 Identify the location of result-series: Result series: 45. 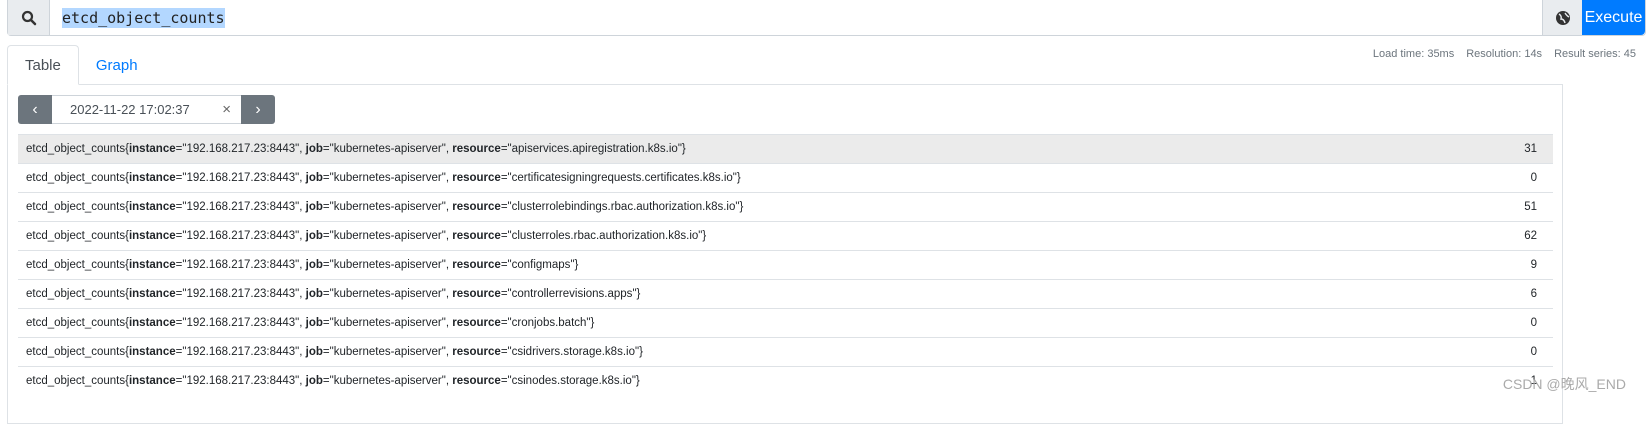
(1595, 54).